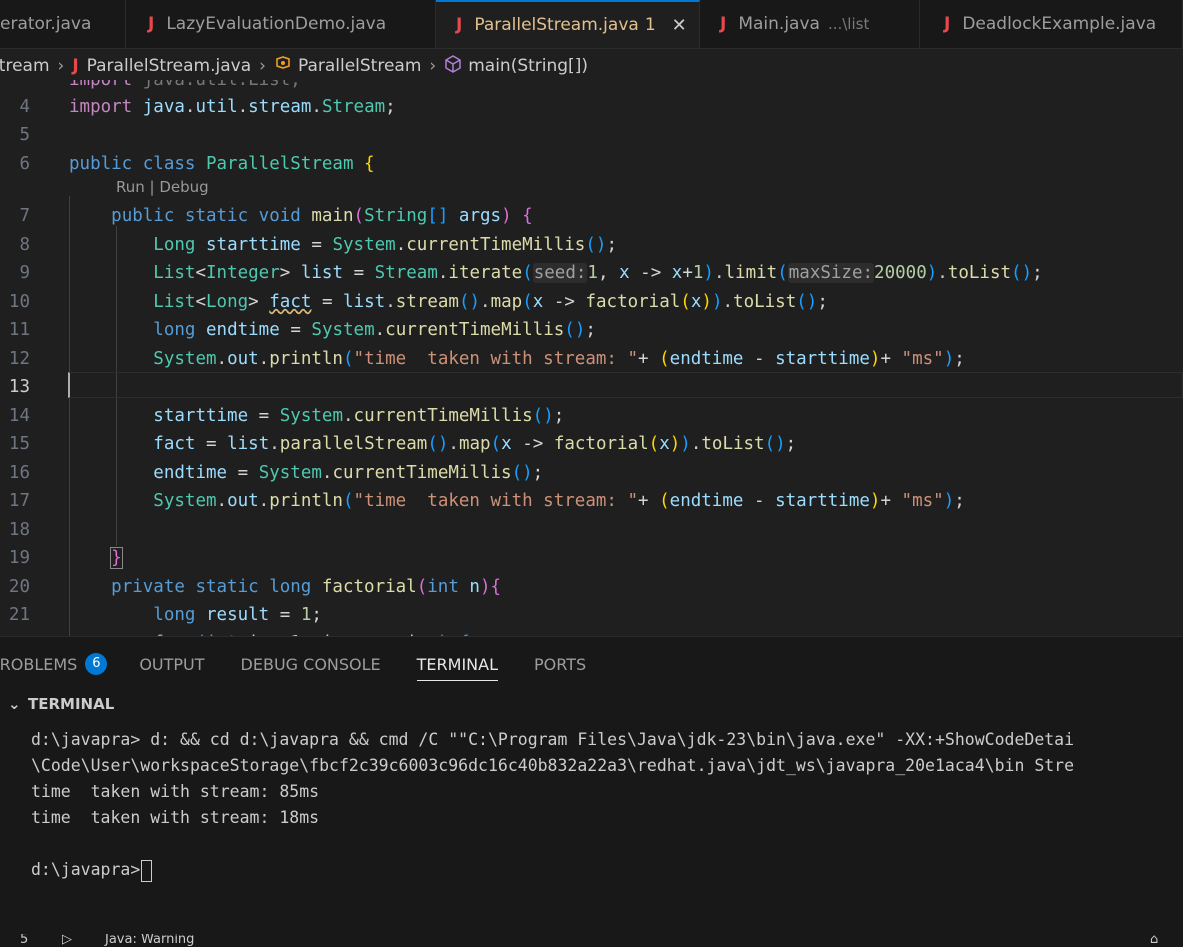  I want to click on code-line-current: 13, so click(19, 387).